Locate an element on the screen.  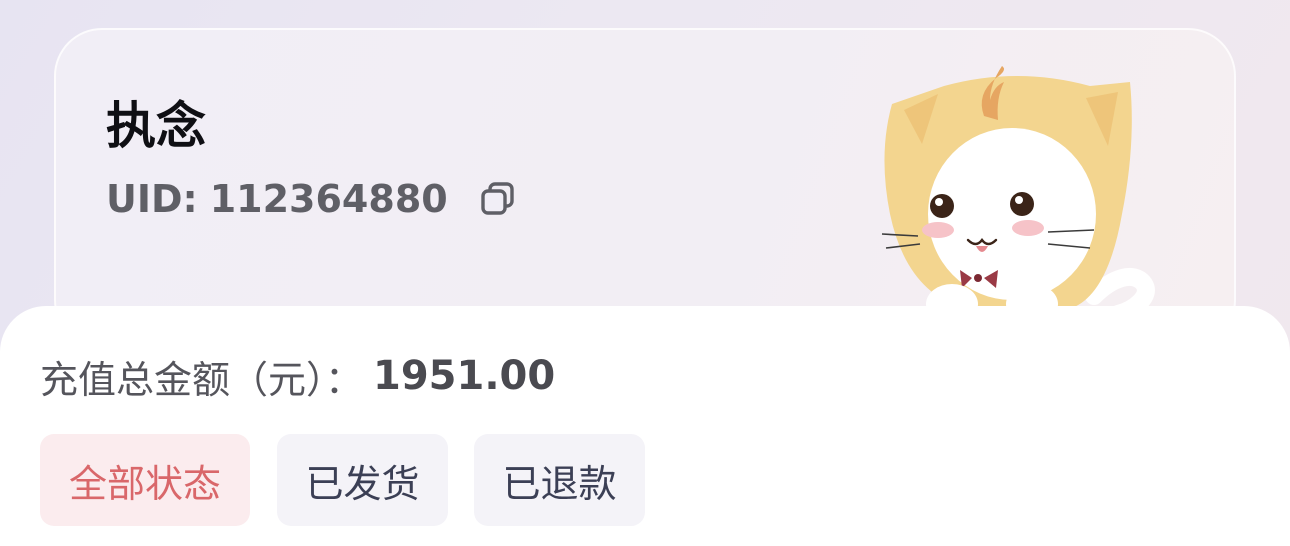
filter-tab-all-status: 全部状态 is located at coordinates (145, 480).